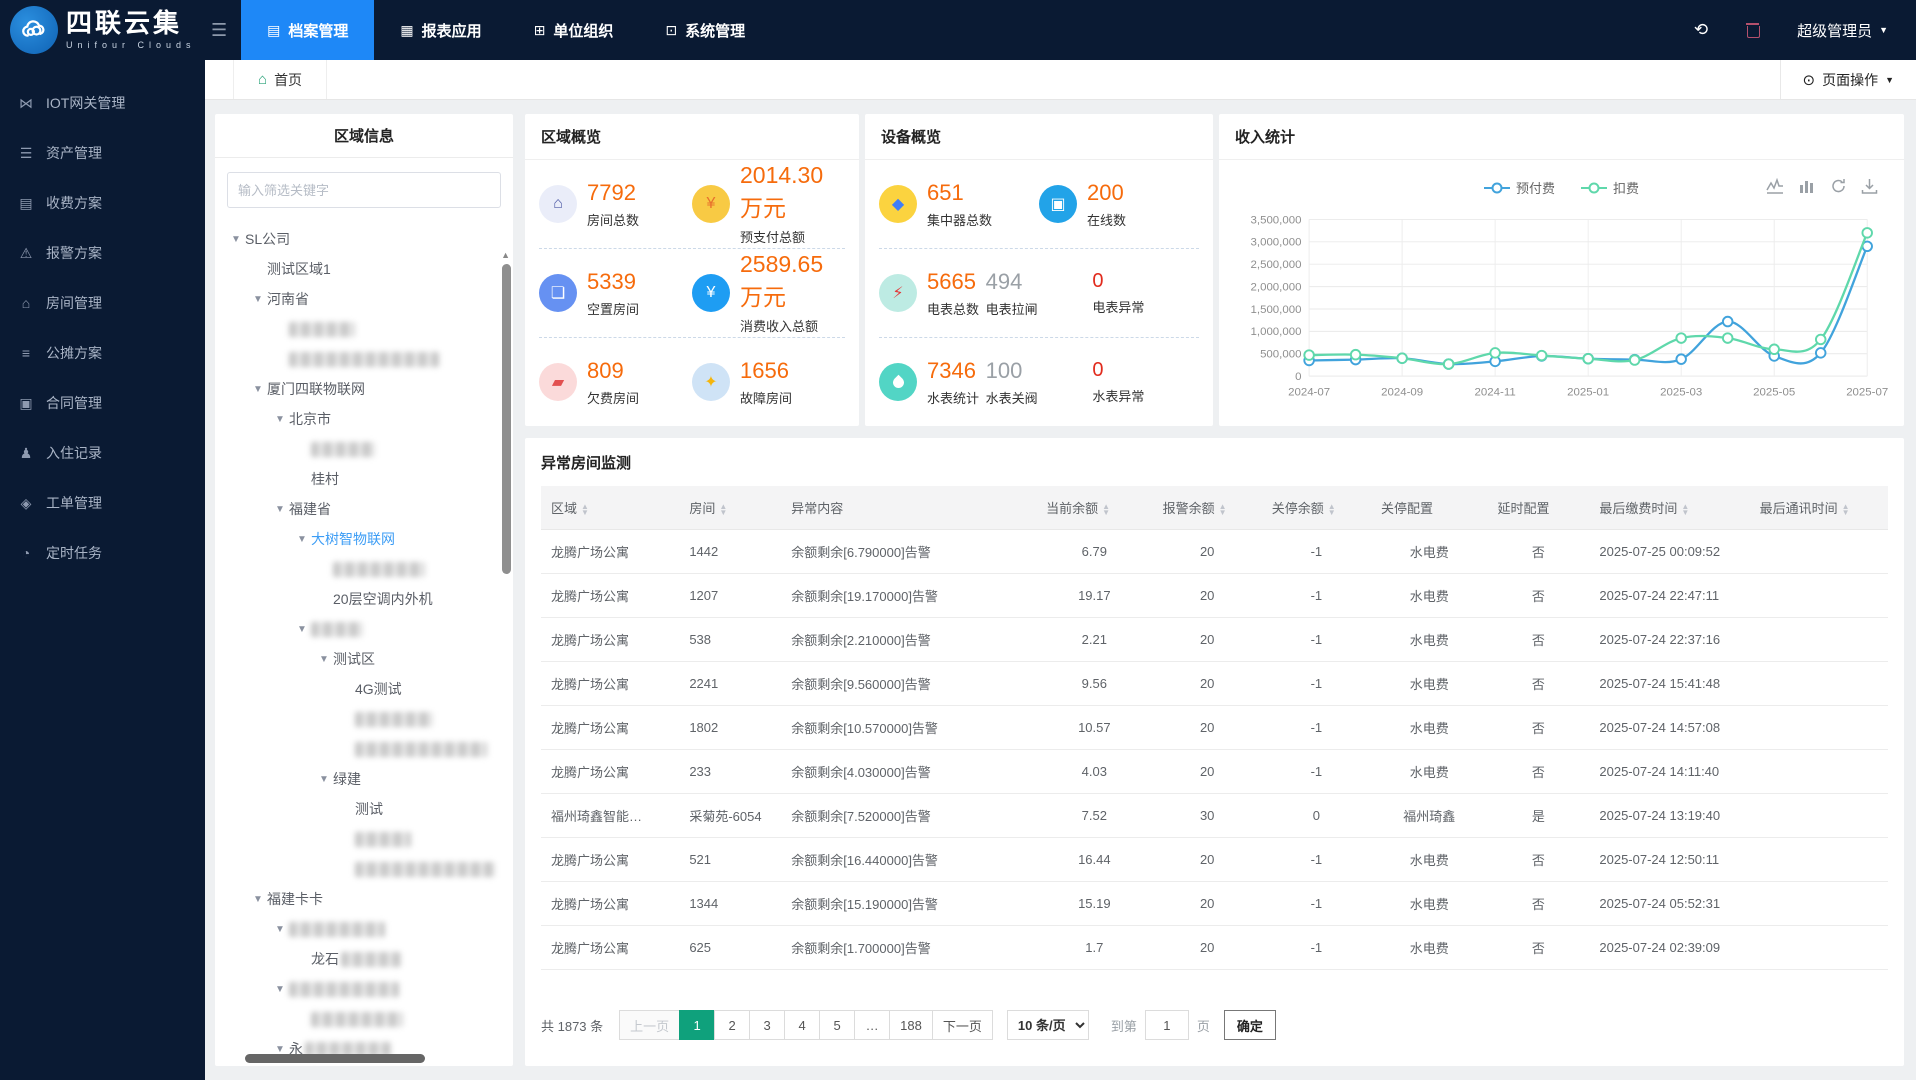  I want to click on horizontal-scrollbar, so click(335, 1058).